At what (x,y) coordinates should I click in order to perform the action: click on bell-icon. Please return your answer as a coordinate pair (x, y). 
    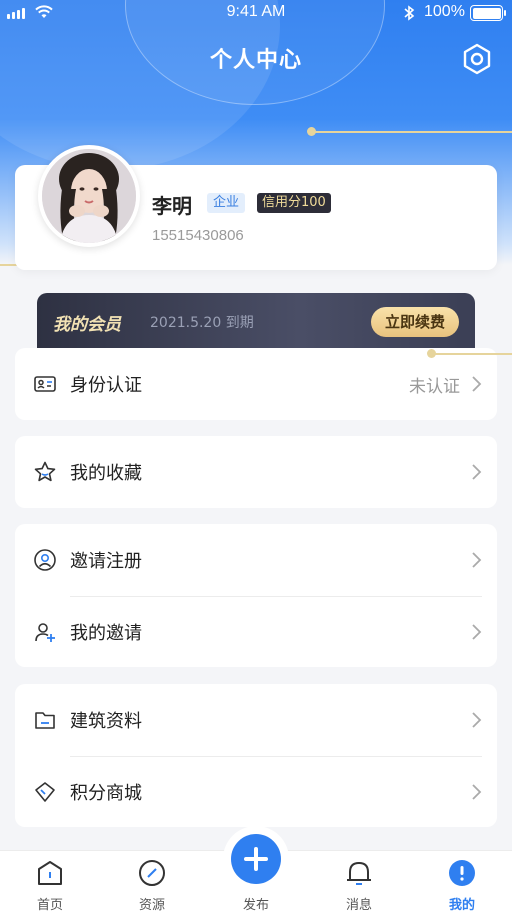
    Looking at the image, I should click on (359, 873).